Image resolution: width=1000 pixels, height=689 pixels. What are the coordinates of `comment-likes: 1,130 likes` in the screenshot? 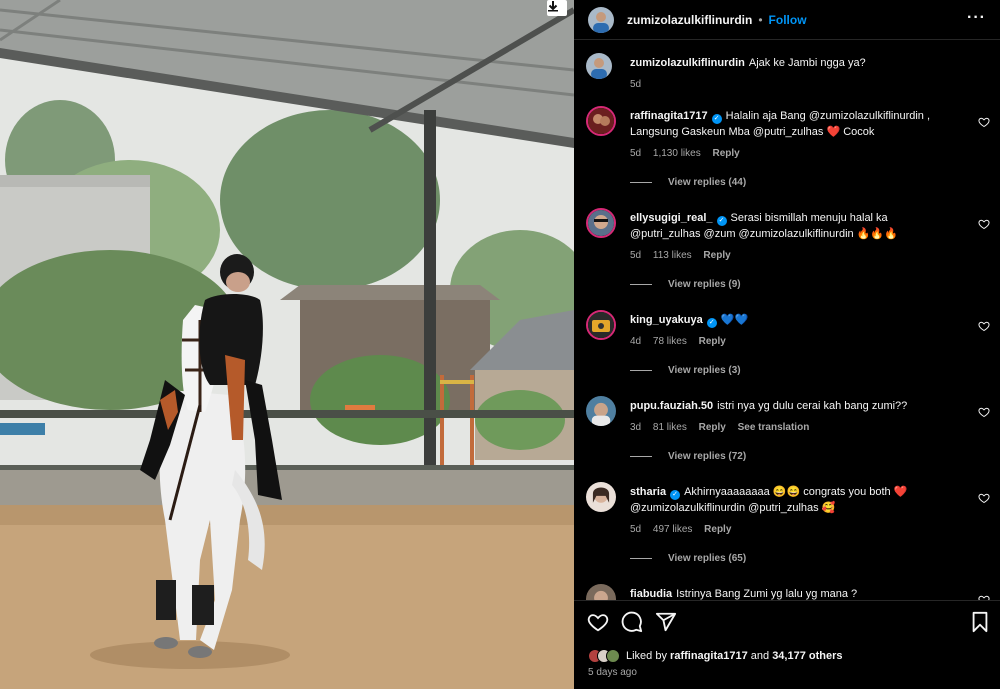 It's located at (677, 153).